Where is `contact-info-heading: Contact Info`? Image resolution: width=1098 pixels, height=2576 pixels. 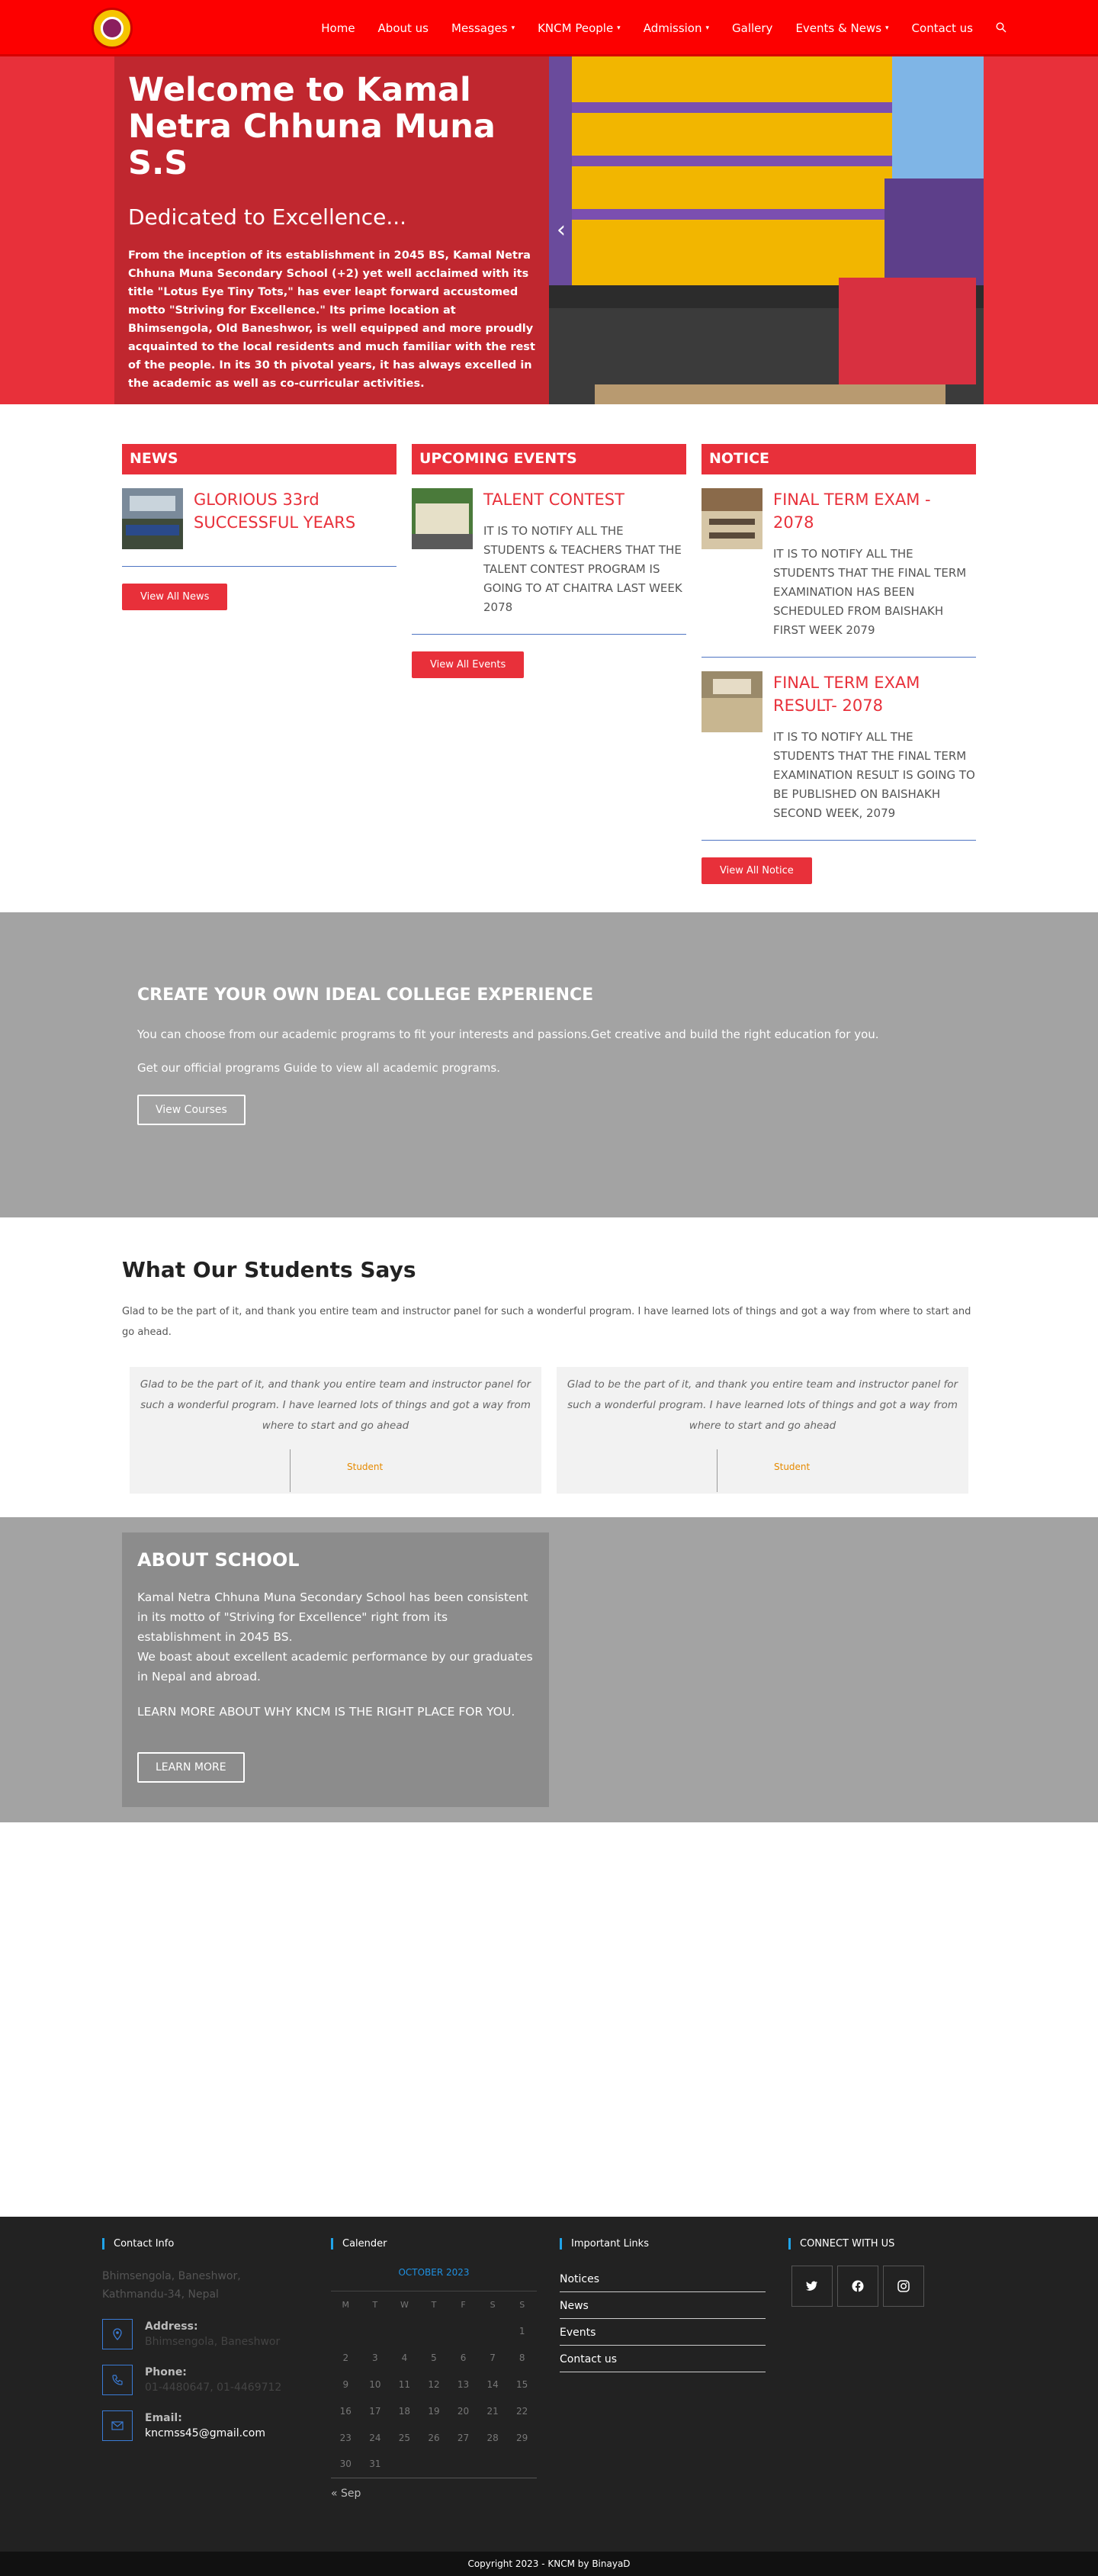
contact-info-heading: Contact Info is located at coordinates (138, 2244).